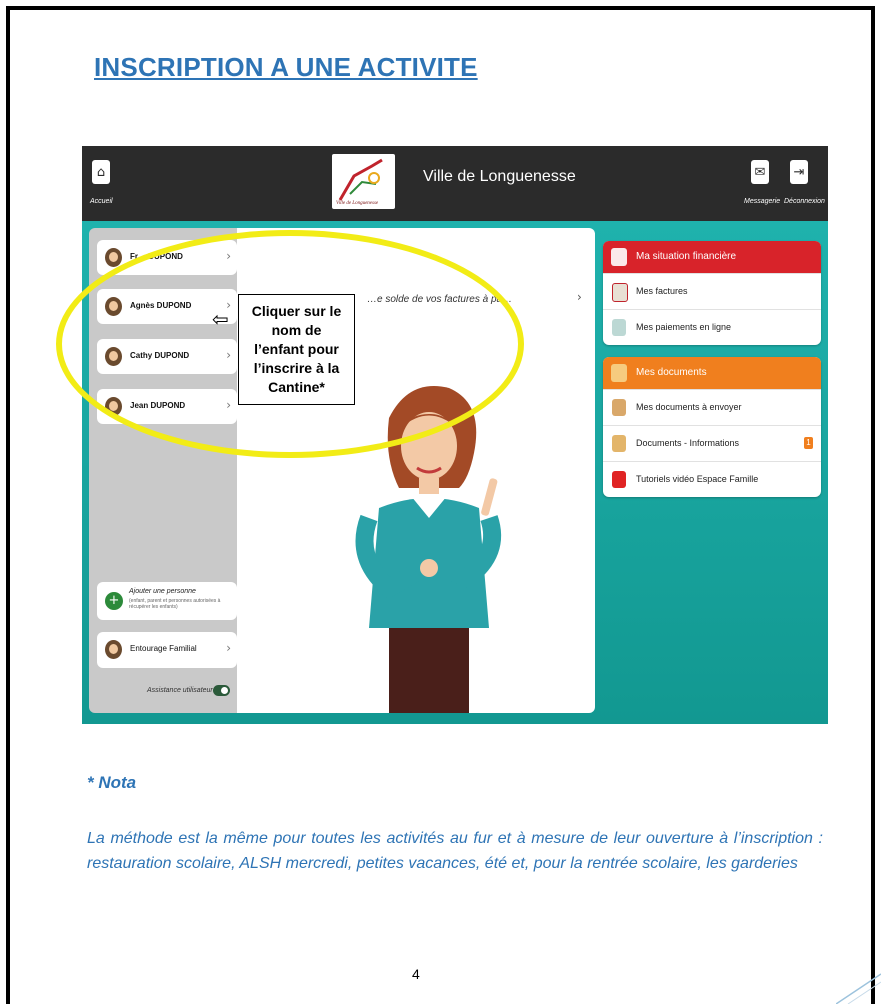 The width and height of the screenshot is (881, 1004). What do you see at coordinates (363, 181) in the screenshot?
I see `city-logo: Ville de Longuenesse` at bounding box center [363, 181].